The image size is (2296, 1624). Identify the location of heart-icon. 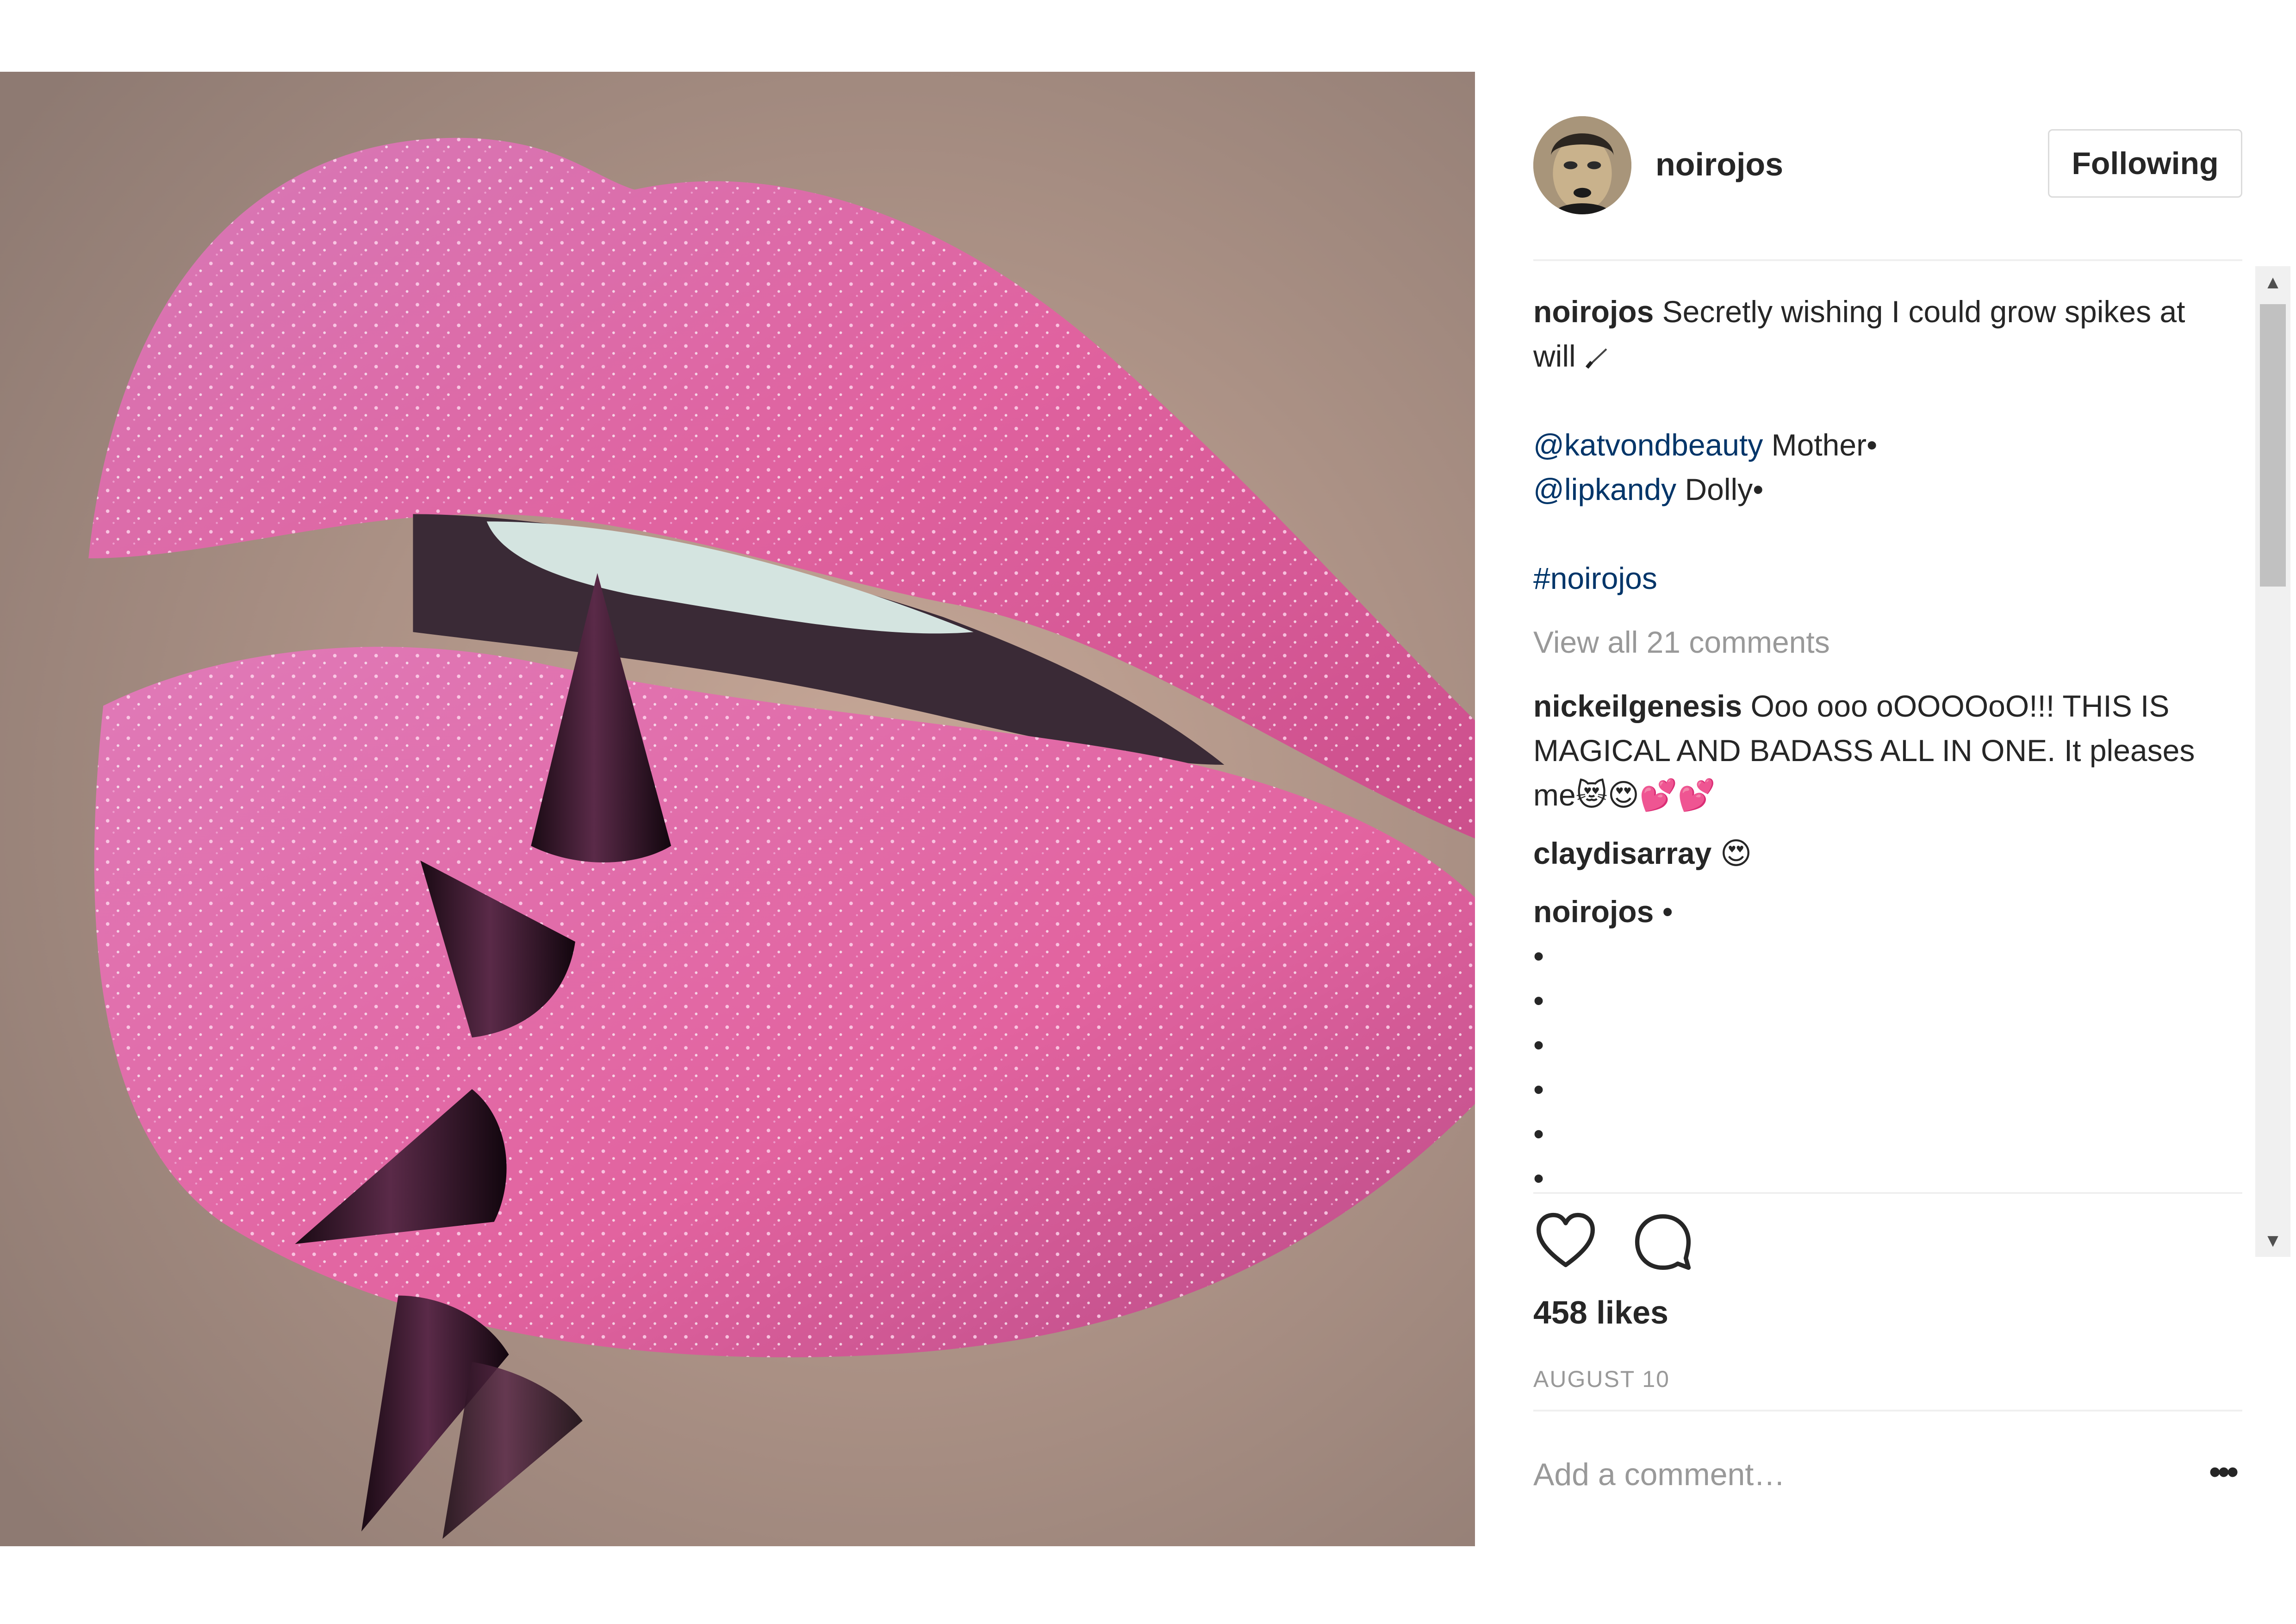
(1565, 1240).